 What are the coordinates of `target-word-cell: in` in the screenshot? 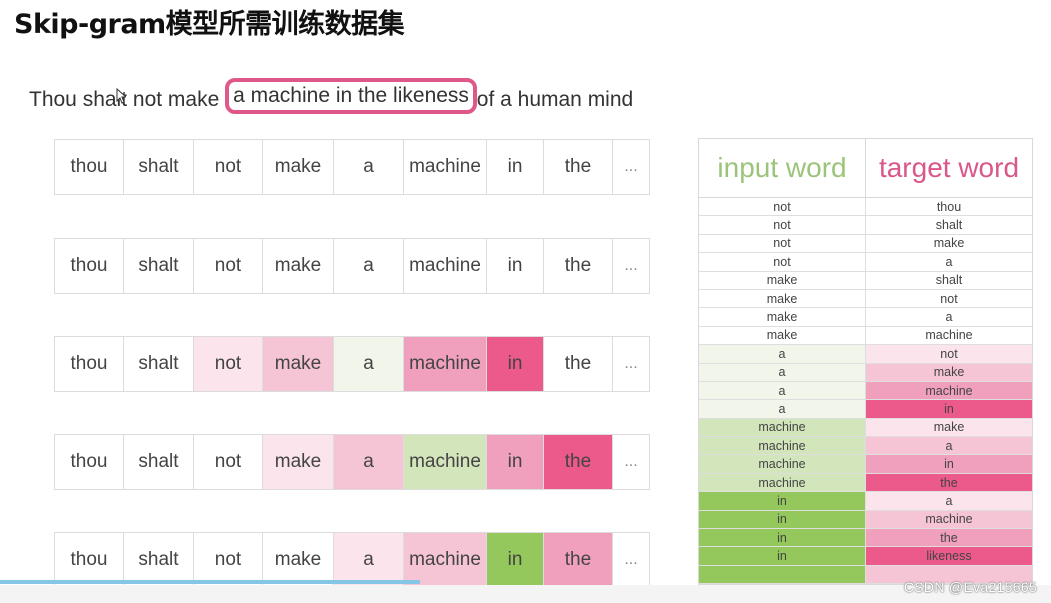 It's located at (949, 464).